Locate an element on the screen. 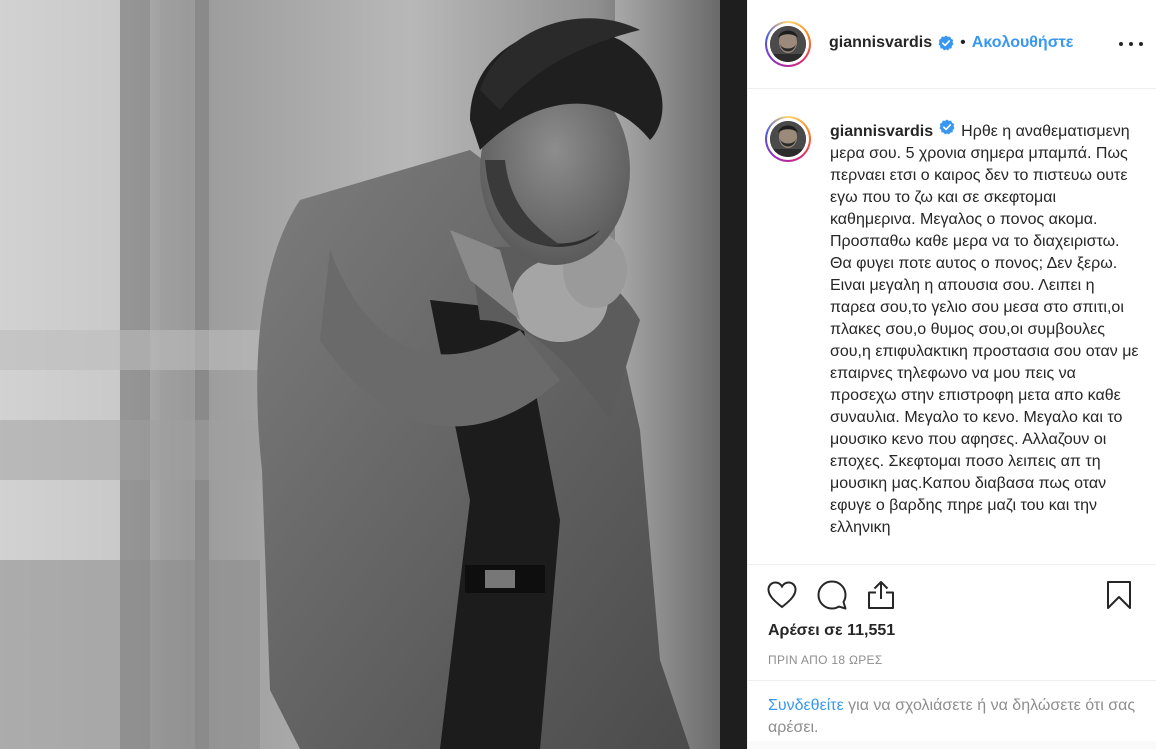 This screenshot has width=1156, height=749. login-link: Συνδεθείτε is located at coordinates (806, 705).